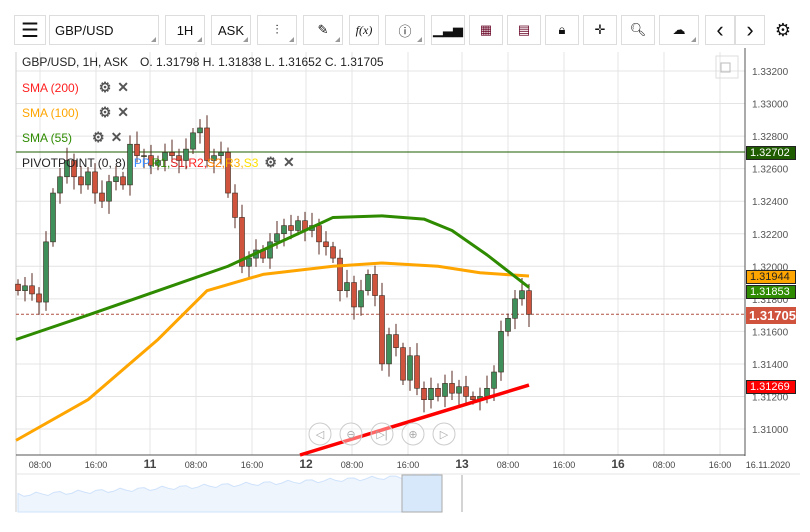  I want to click on legend-title: GBP/USD, 1H, ASK, so click(75, 62).